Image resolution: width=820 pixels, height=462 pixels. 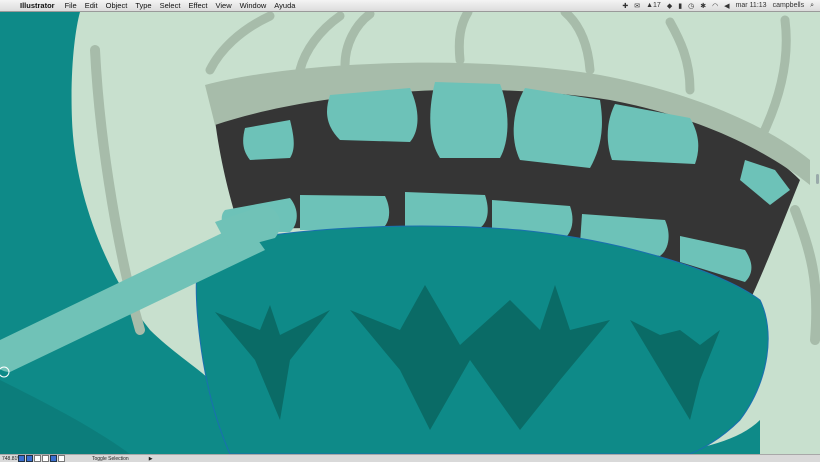 What do you see at coordinates (715, 6) in the screenshot?
I see `wifi-icon: ◠` at bounding box center [715, 6].